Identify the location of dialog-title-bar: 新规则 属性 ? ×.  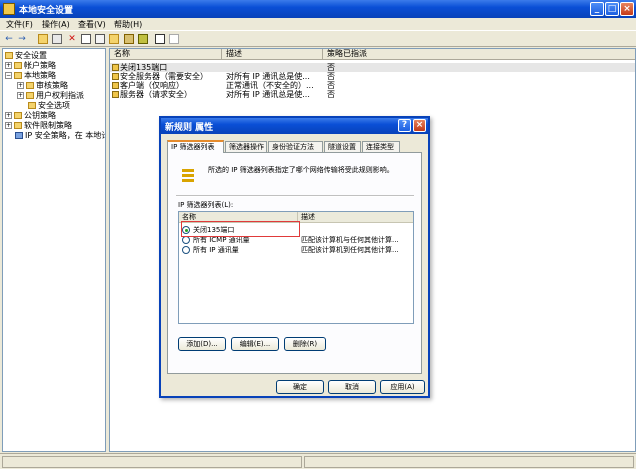
(294, 126).